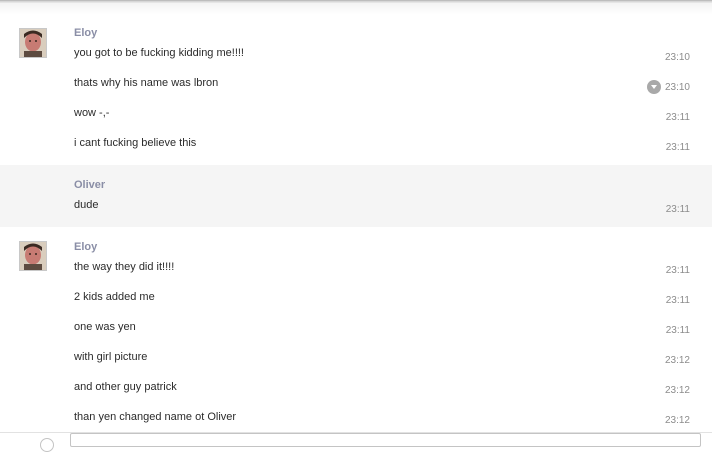  I want to click on message-input, so click(385, 440).